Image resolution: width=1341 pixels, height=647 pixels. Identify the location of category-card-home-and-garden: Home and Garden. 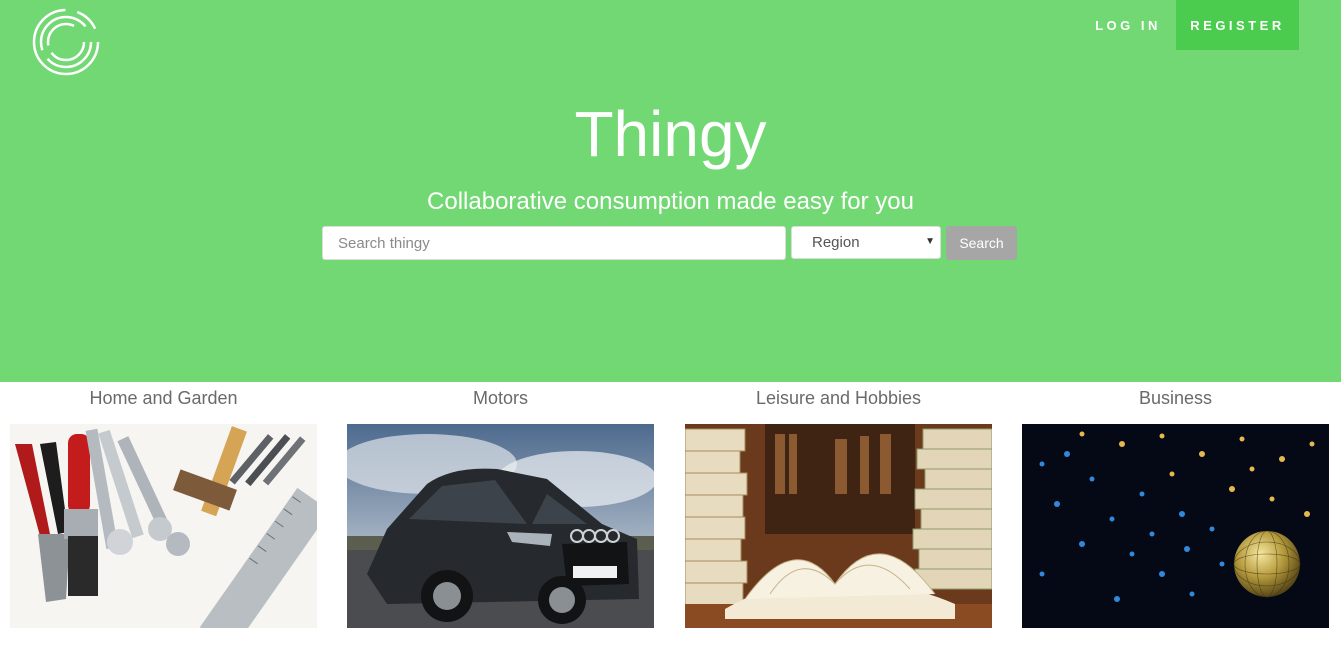
(163, 505).